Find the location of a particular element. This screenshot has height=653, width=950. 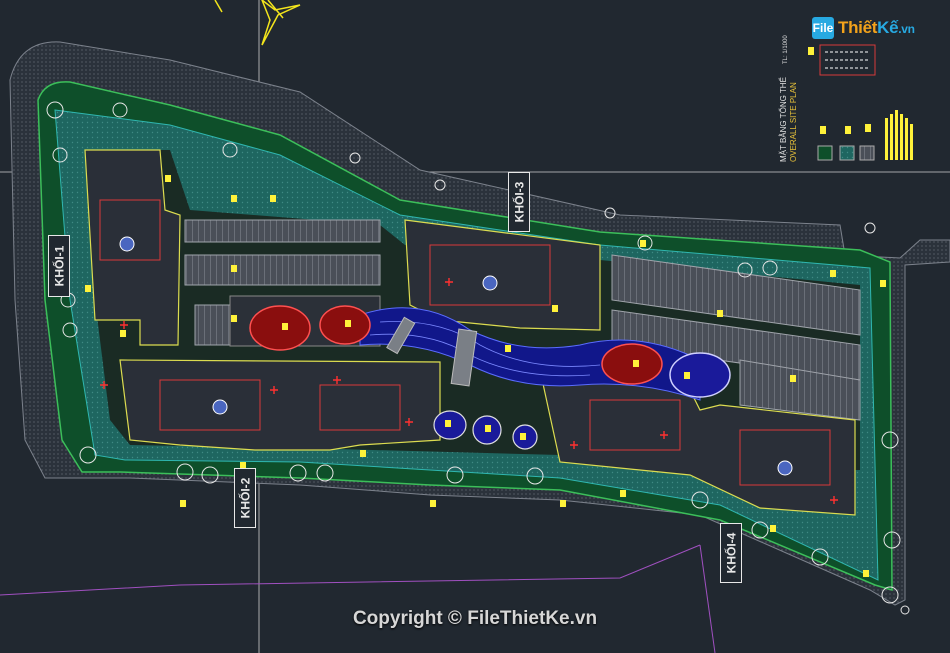

north-arrow-icon is located at coordinates (257, 23).